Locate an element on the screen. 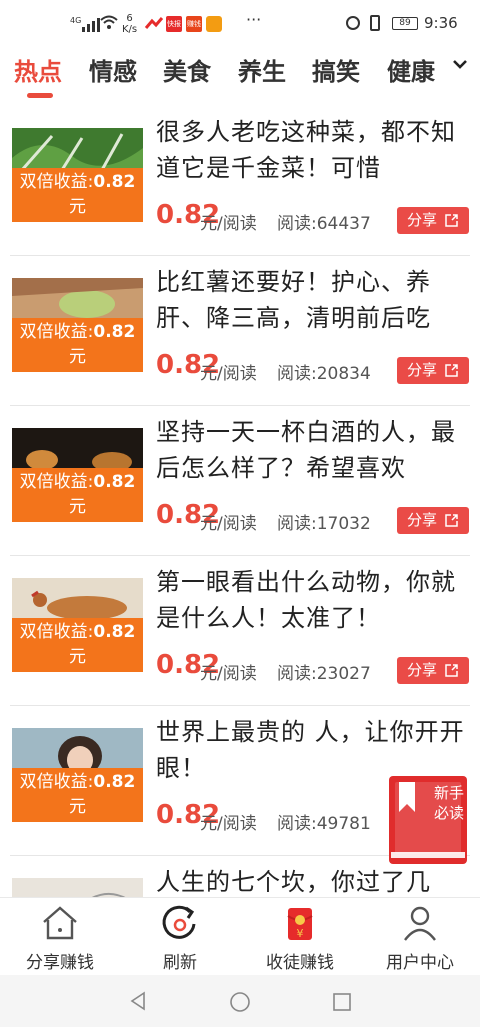 This screenshot has width=480, height=1027. tab-food: 美食 is located at coordinates (187, 69).